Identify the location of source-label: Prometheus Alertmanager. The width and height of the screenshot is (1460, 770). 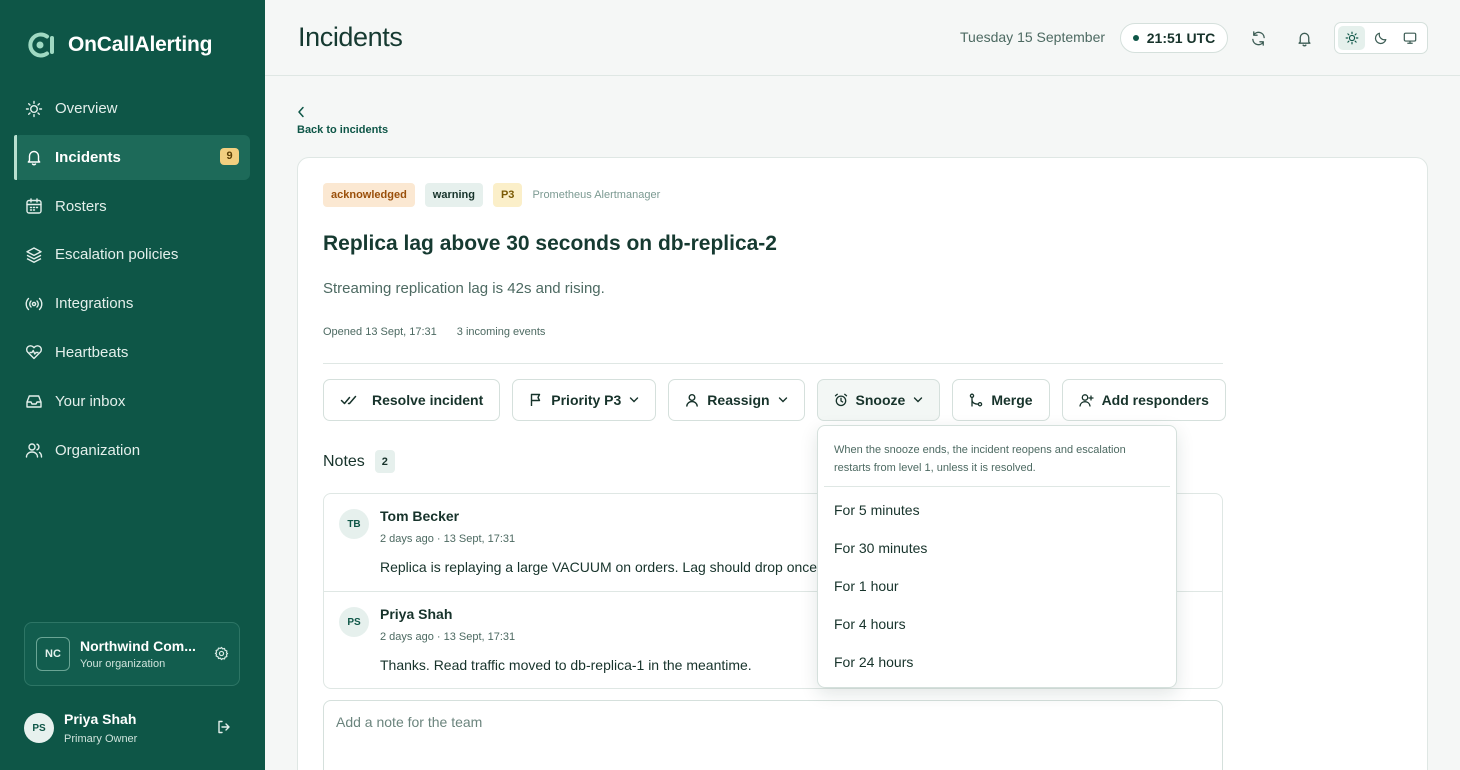
(596, 195).